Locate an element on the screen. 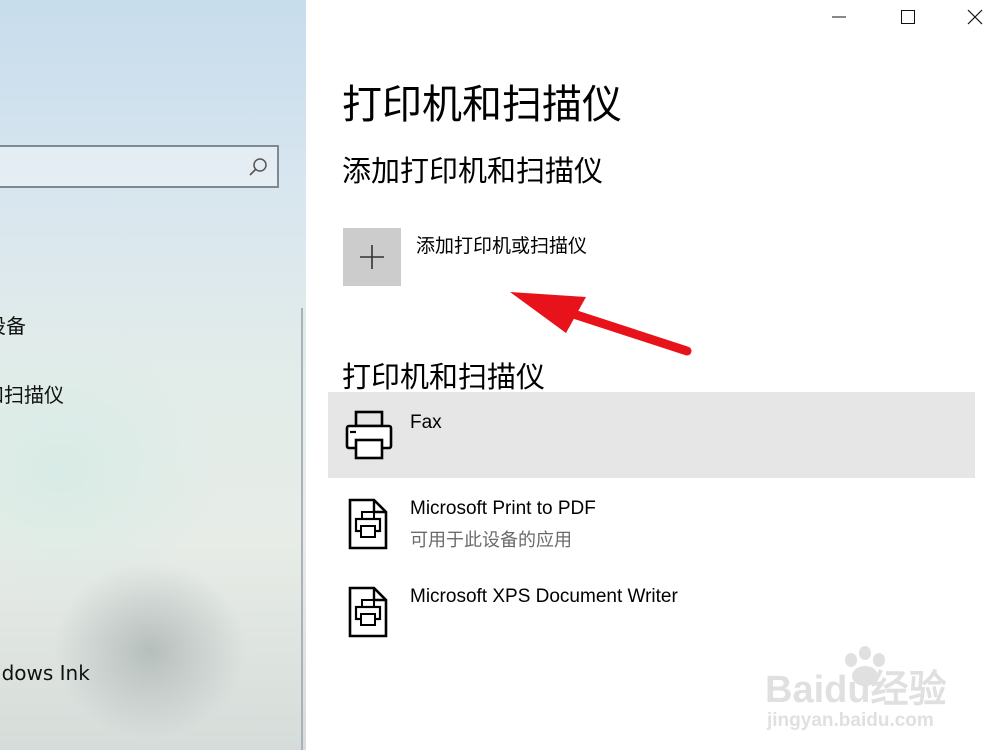  device-item-fax: Fax is located at coordinates (651, 435).